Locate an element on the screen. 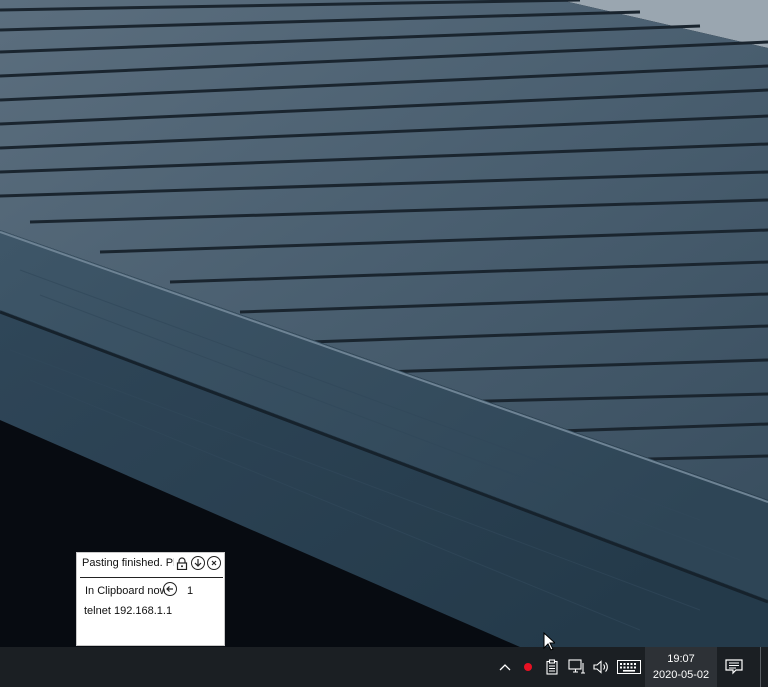 The height and width of the screenshot is (687, 768). clipboard-label: In Clipboard now: is located at coordinates (125, 591).